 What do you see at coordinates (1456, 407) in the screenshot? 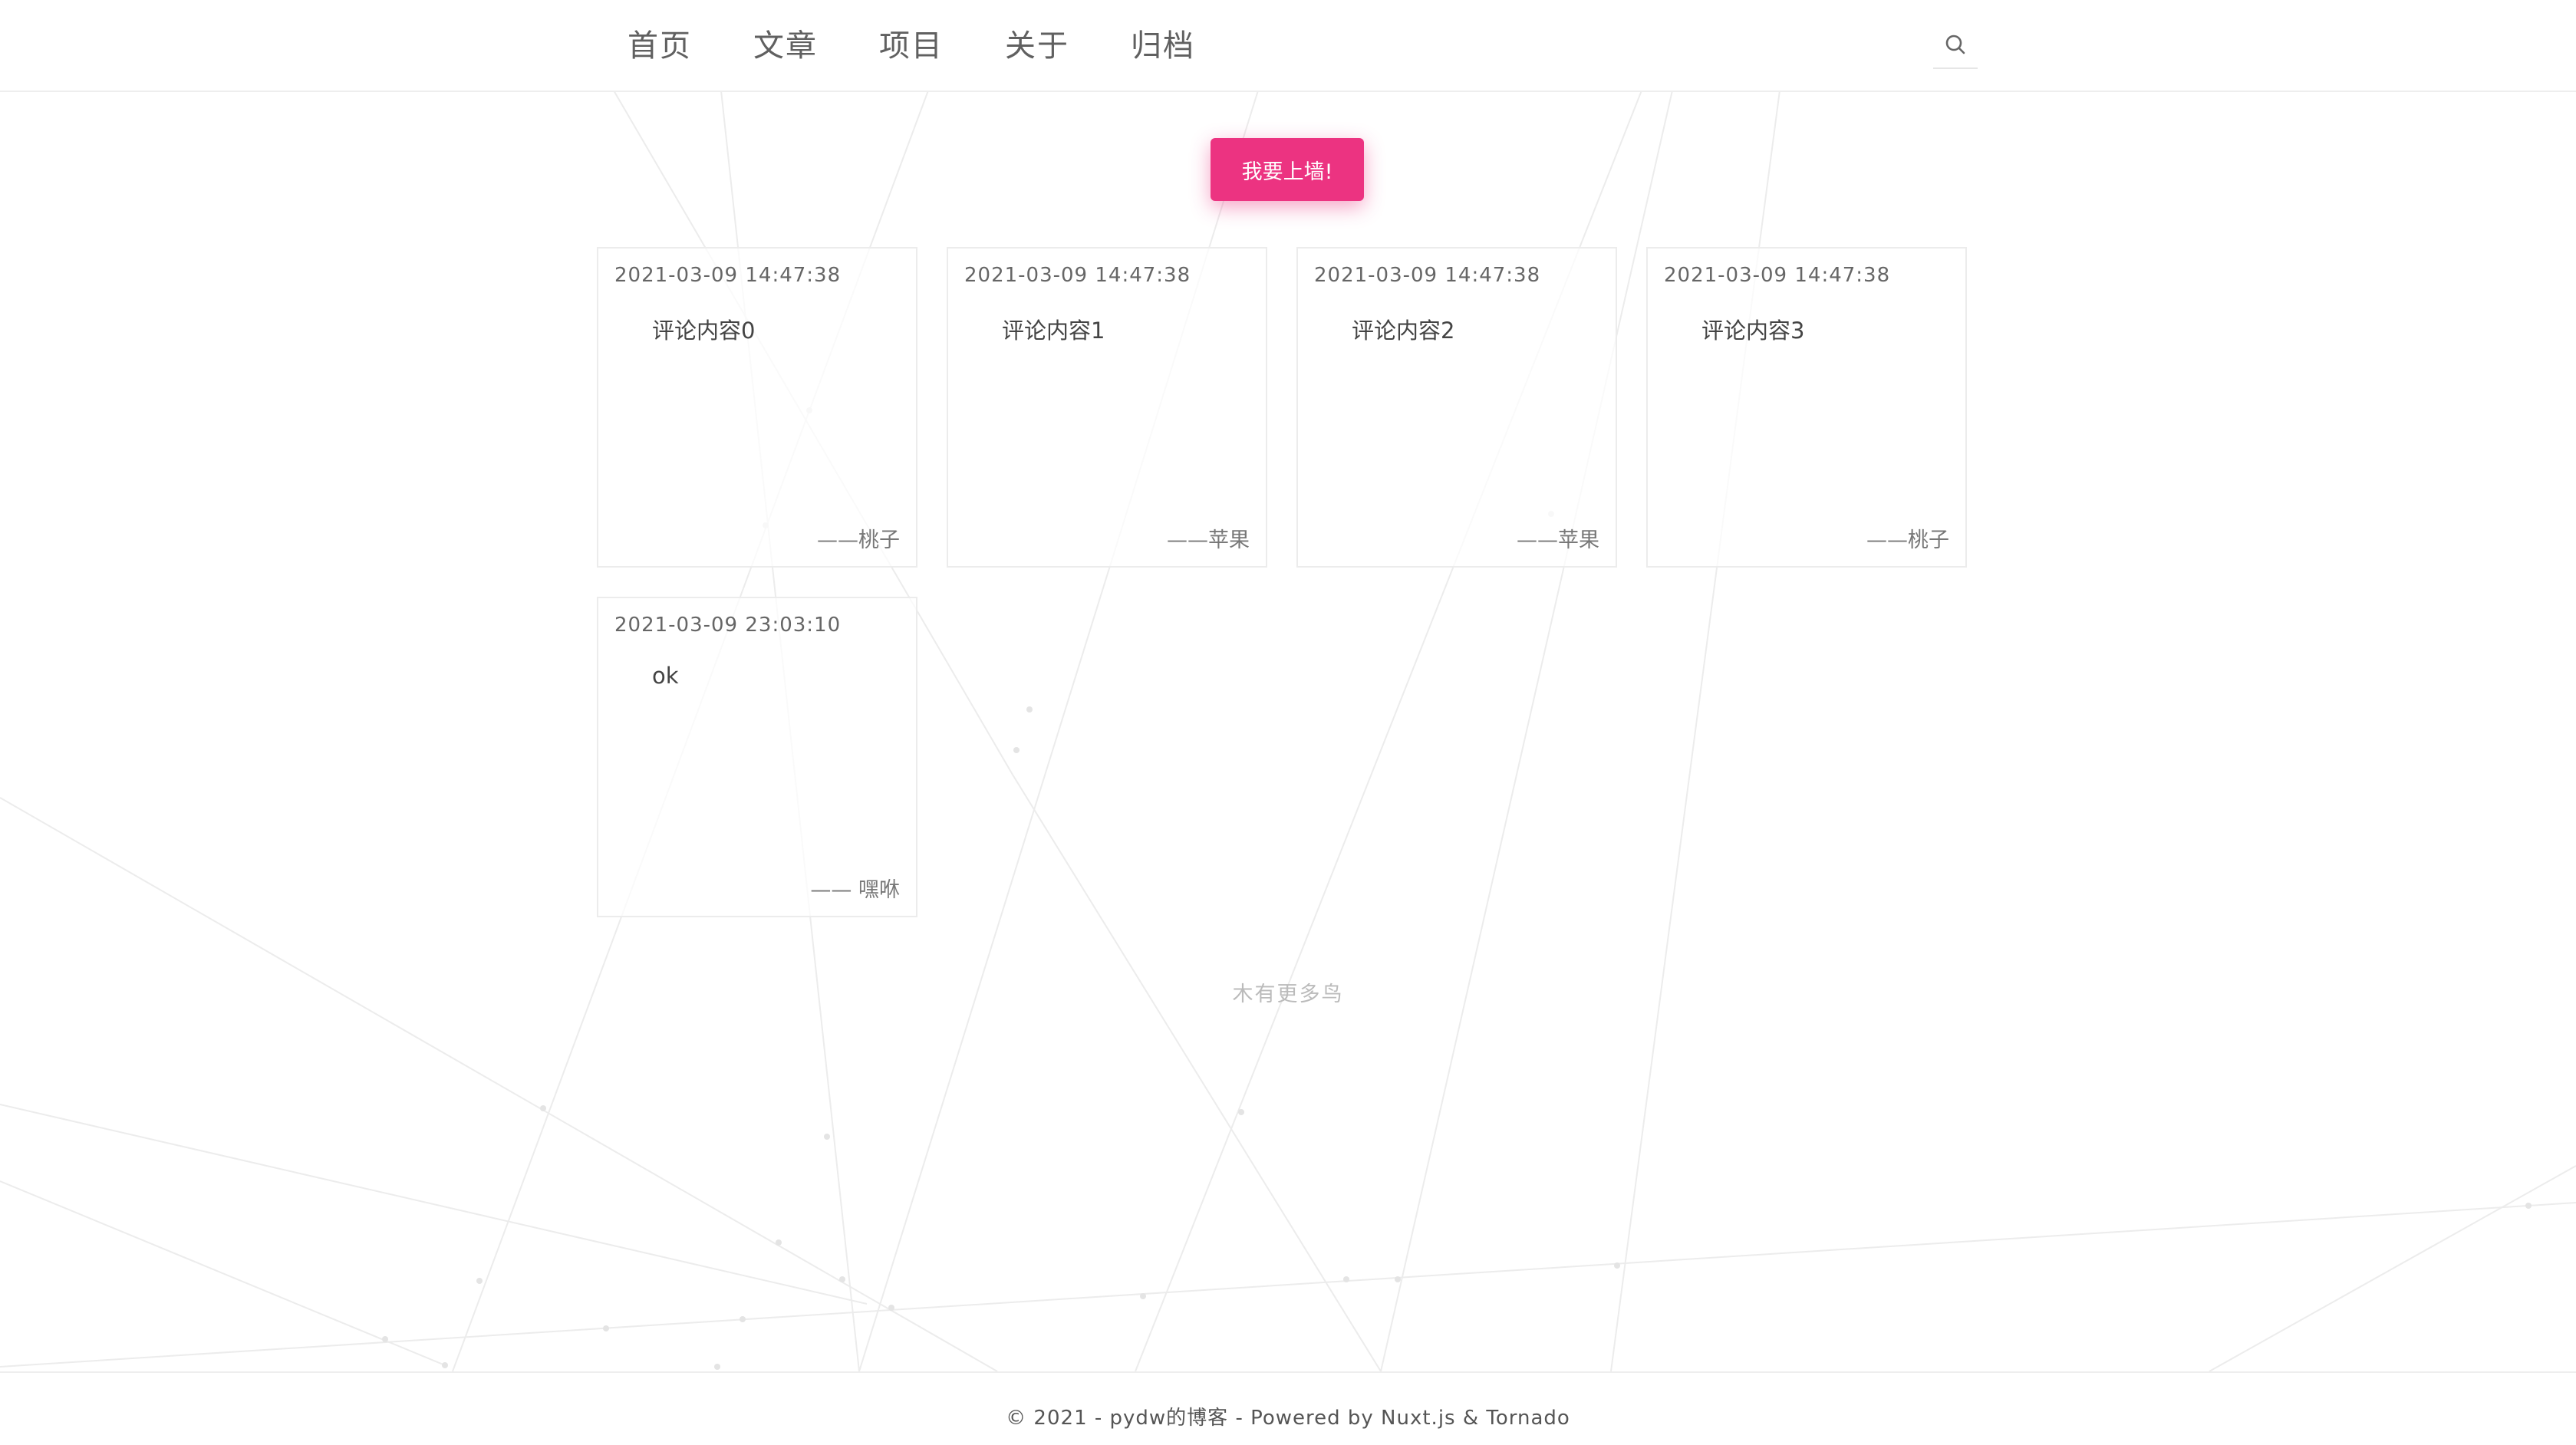
I see `message-card: 2021-03-09 14:47:38 评论内容2 ——苹果` at bounding box center [1456, 407].